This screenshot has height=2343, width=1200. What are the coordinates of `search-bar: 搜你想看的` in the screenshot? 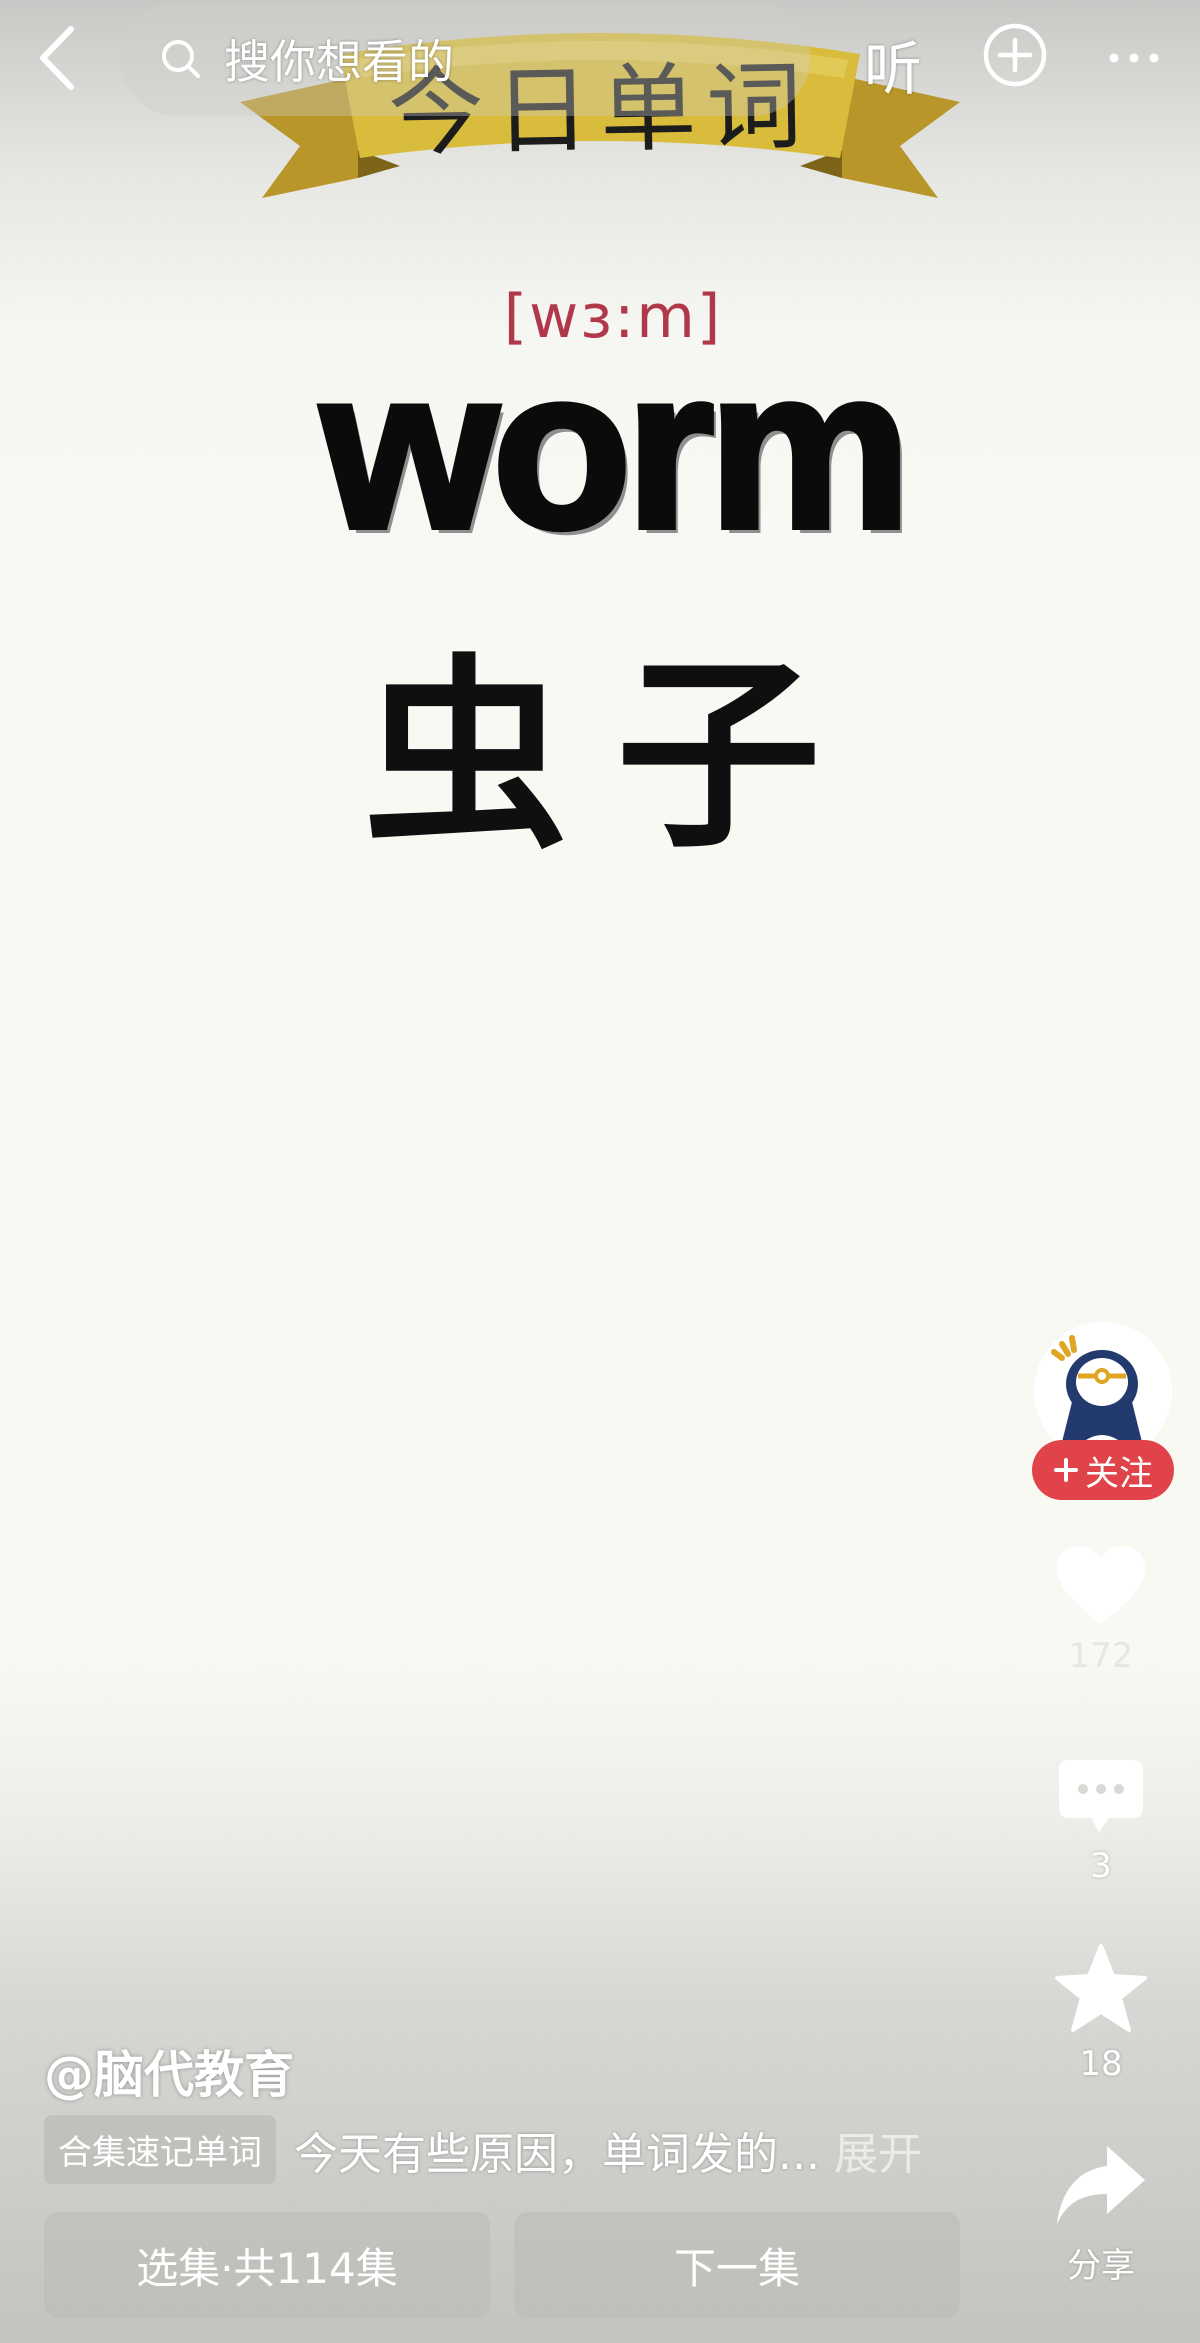 It's located at (465, 59).